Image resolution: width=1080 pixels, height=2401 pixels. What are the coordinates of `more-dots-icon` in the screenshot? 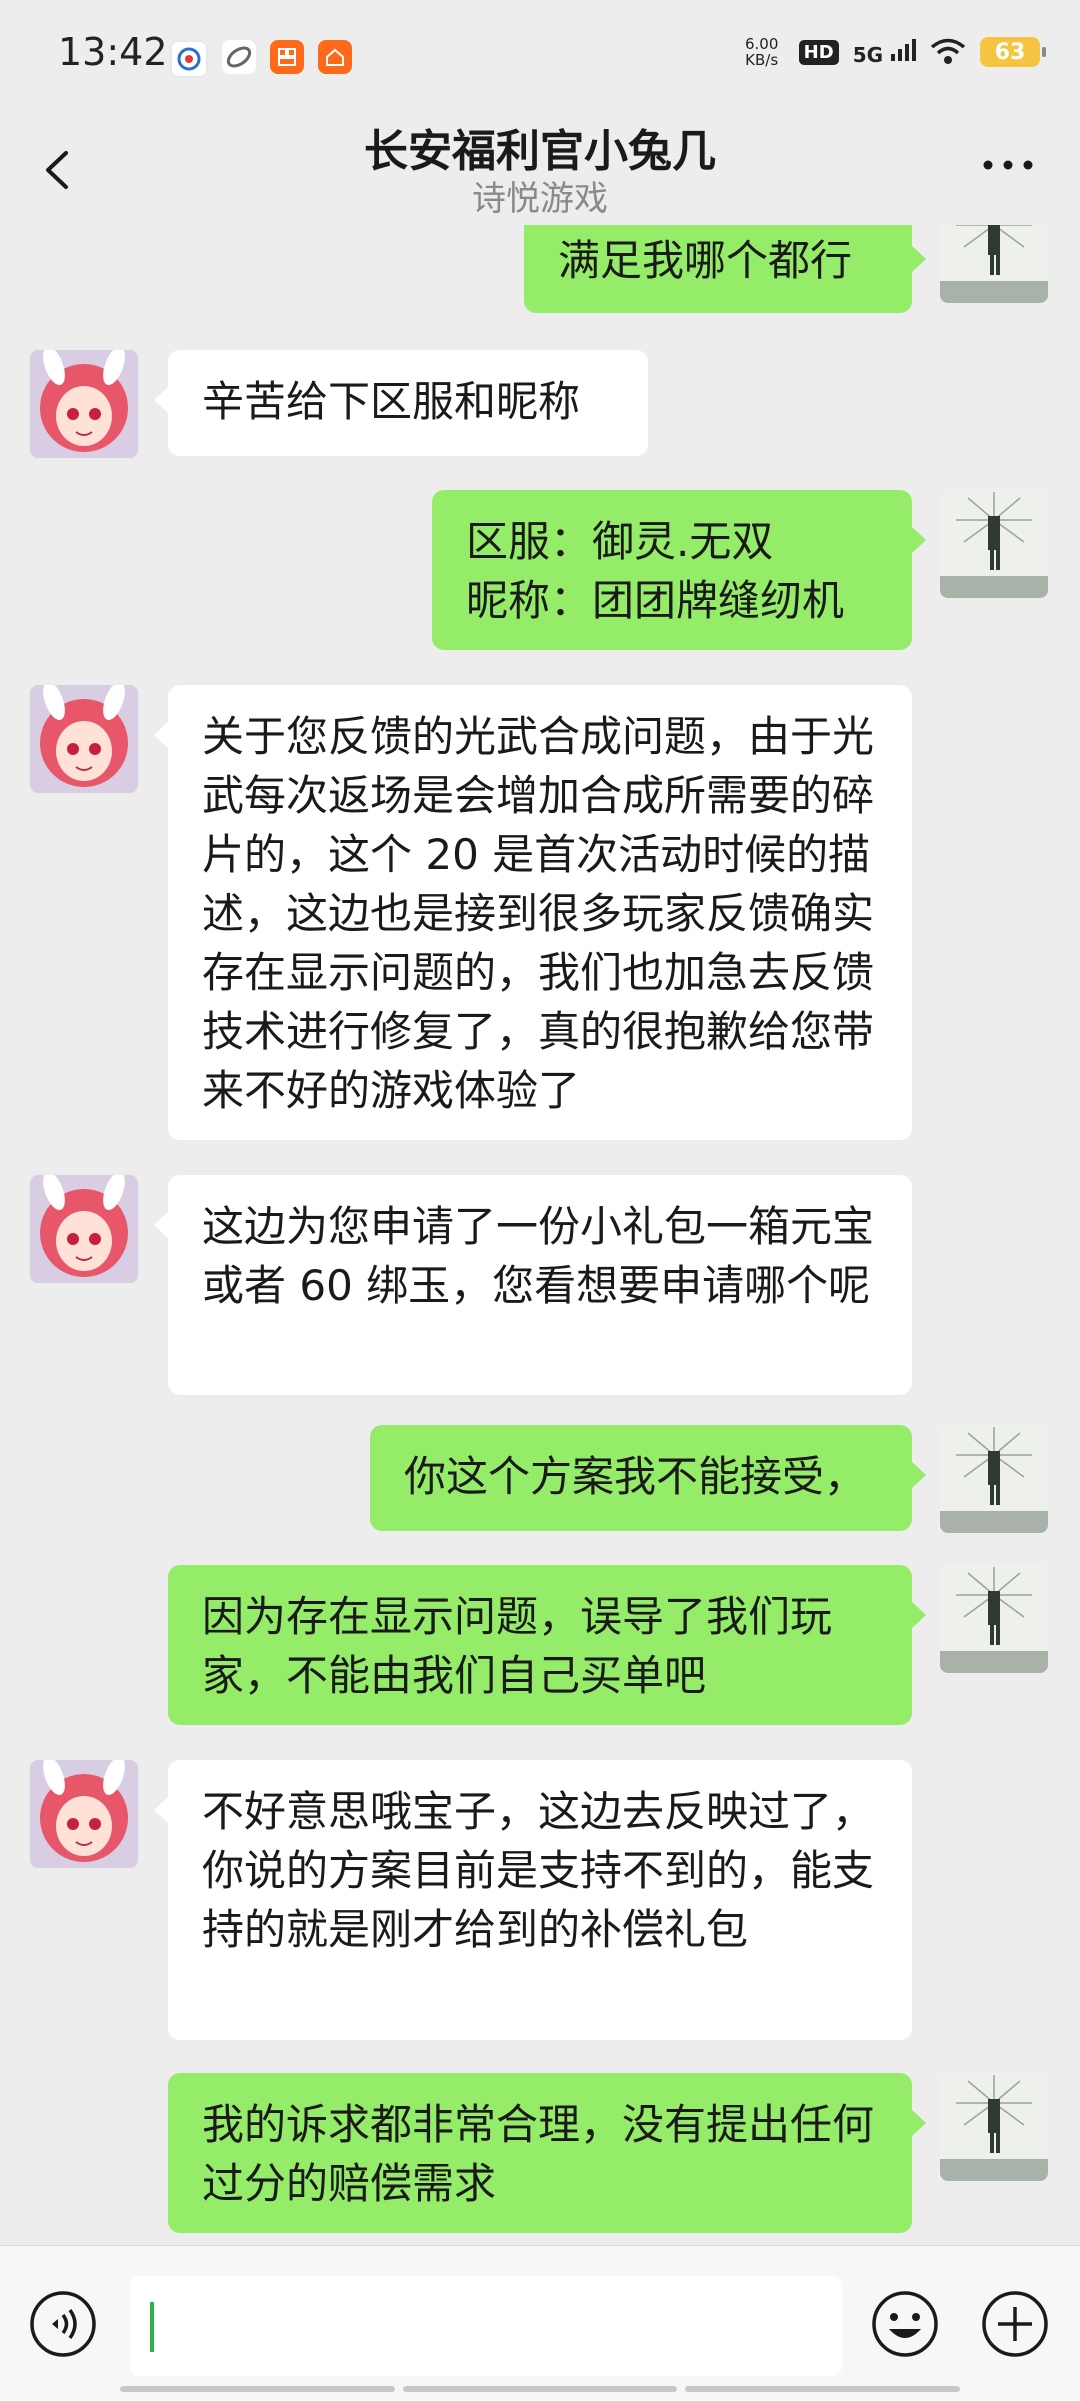 It's located at (1008, 165).